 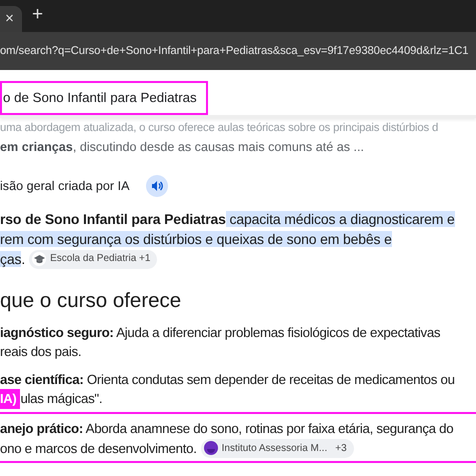 What do you see at coordinates (227, 429) in the screenshot?
I see `list-item-text: anejo prático: Aborda anamnese do sono, rotinas por faixa etária, segurança do` at bounding box center [227, 429].